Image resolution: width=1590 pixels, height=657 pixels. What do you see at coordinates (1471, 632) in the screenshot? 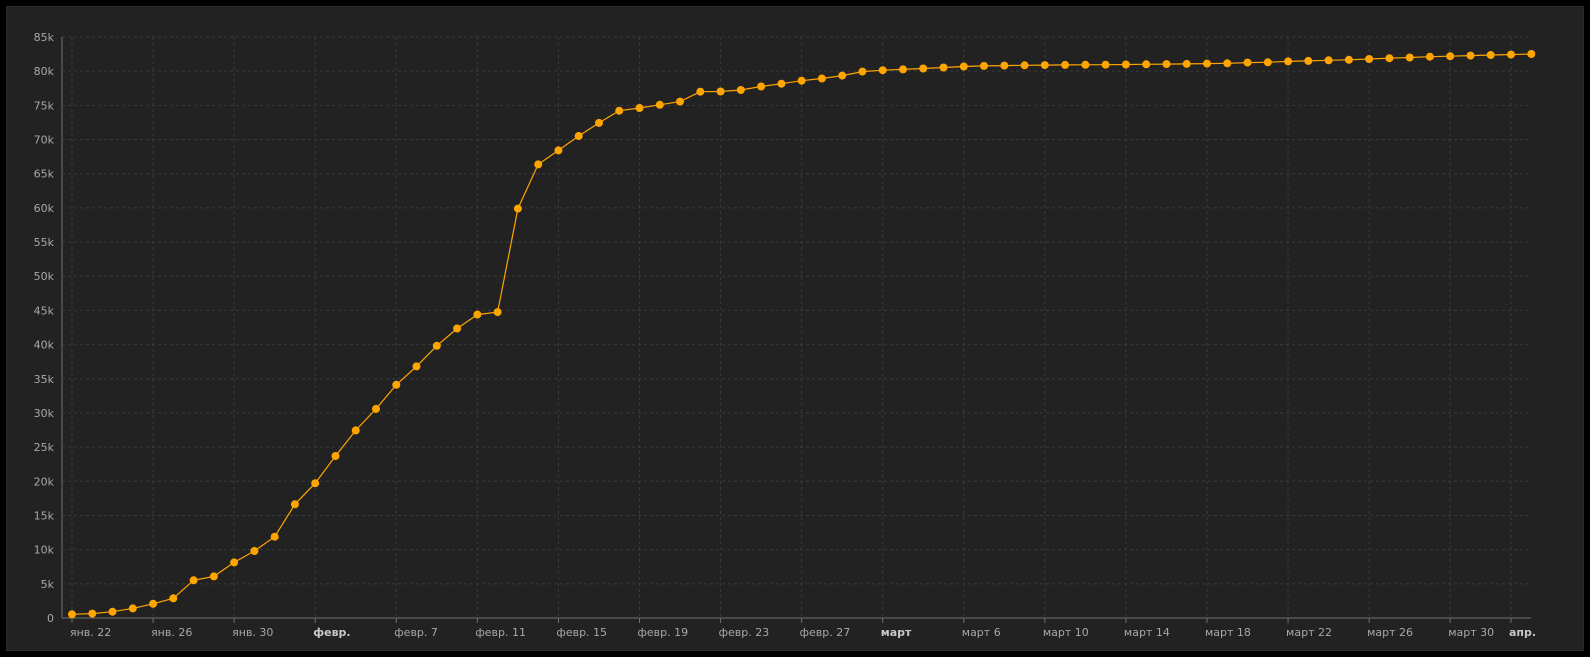
I see `x-tick-label: март 30` at bounding box center [1471, 632].